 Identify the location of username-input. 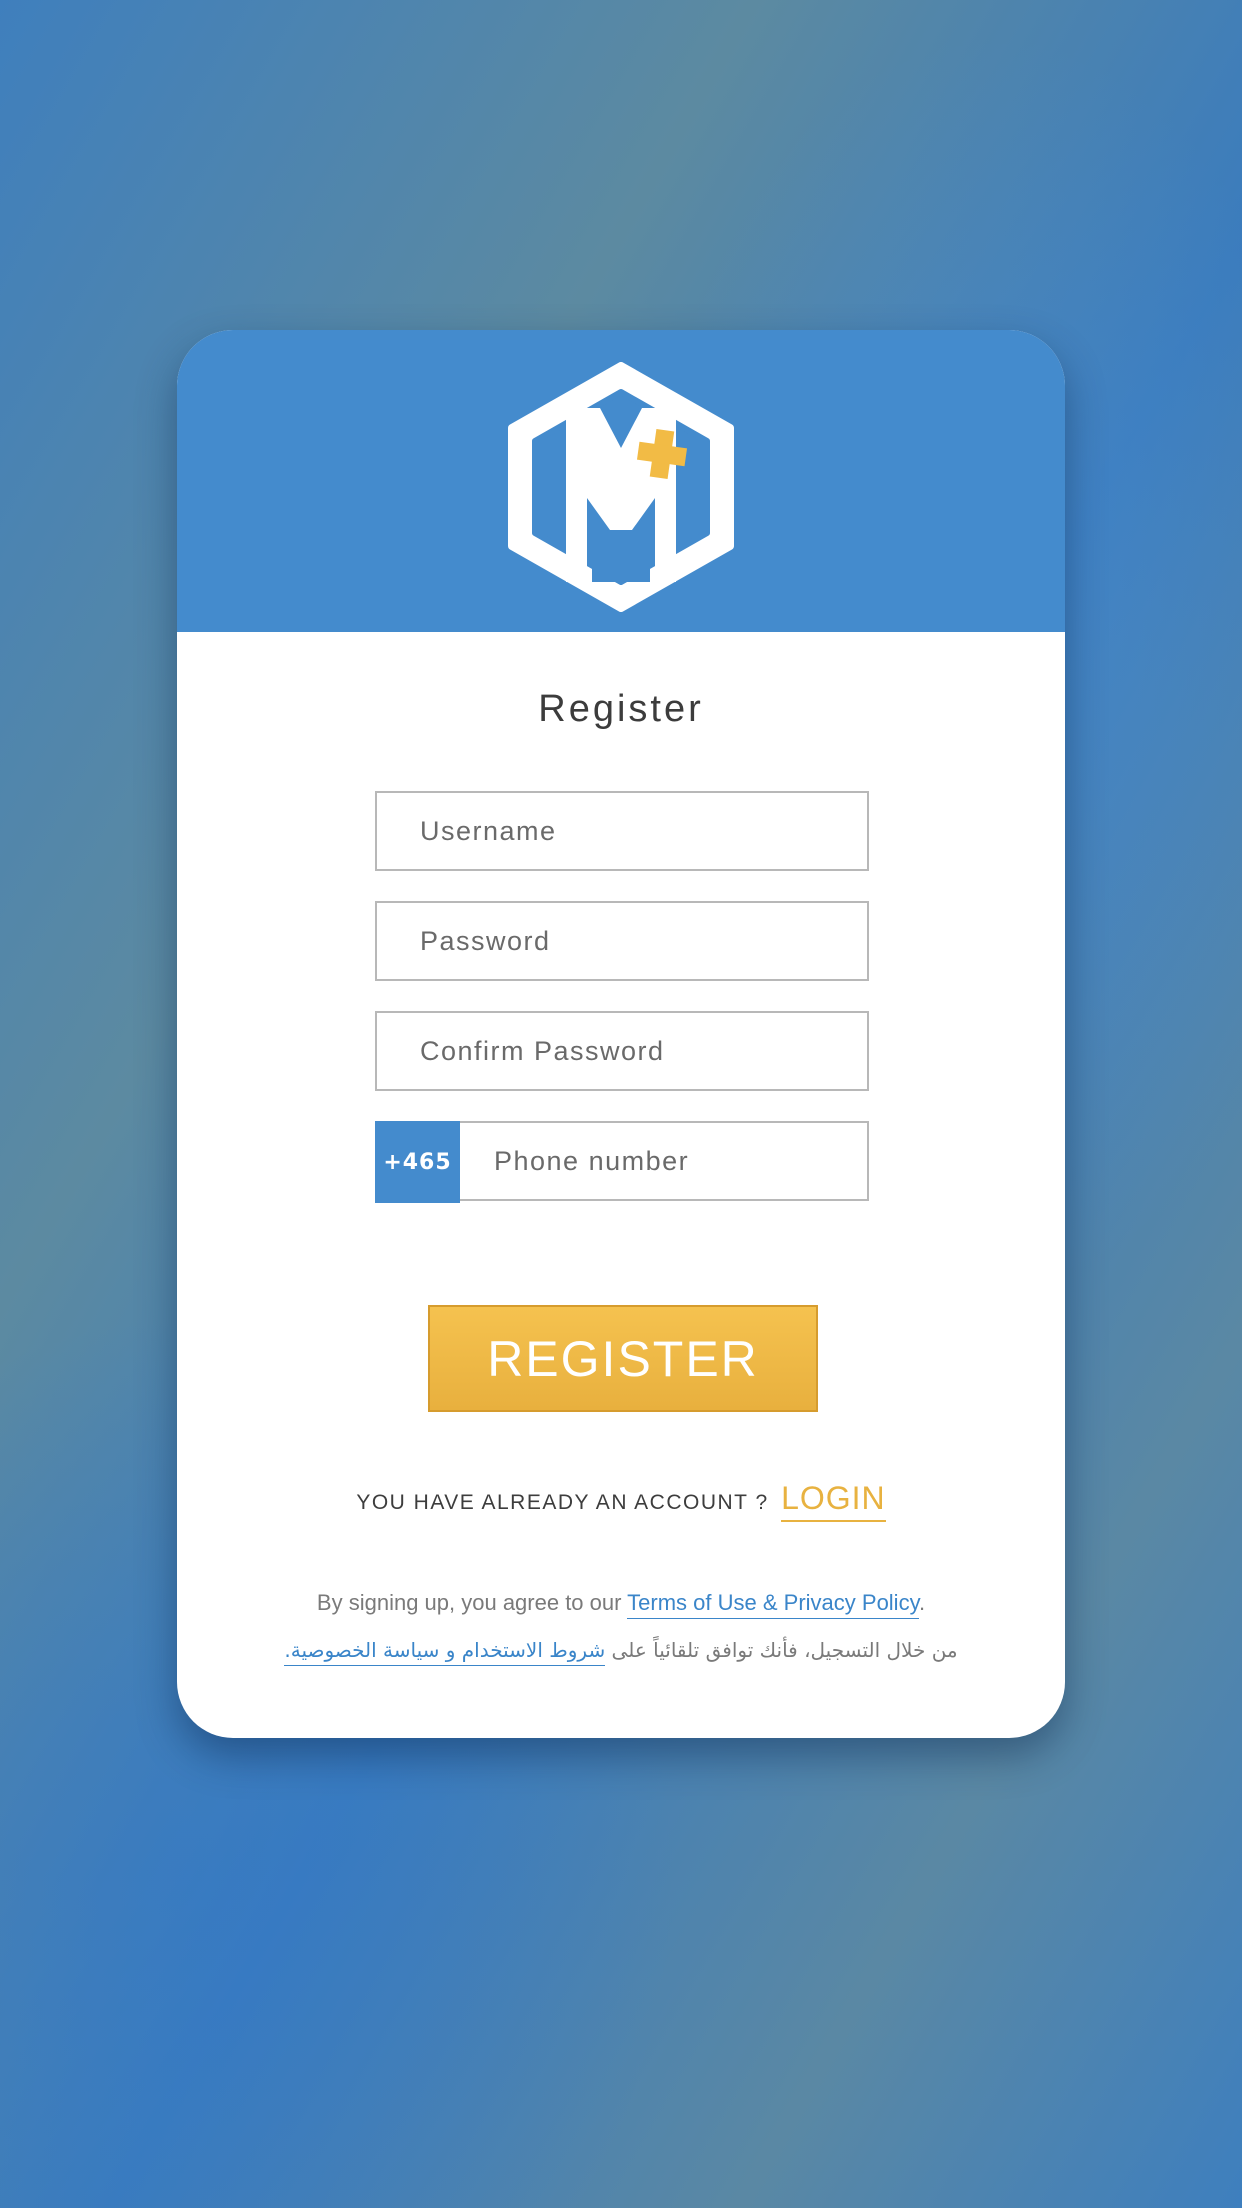
(622, 831).